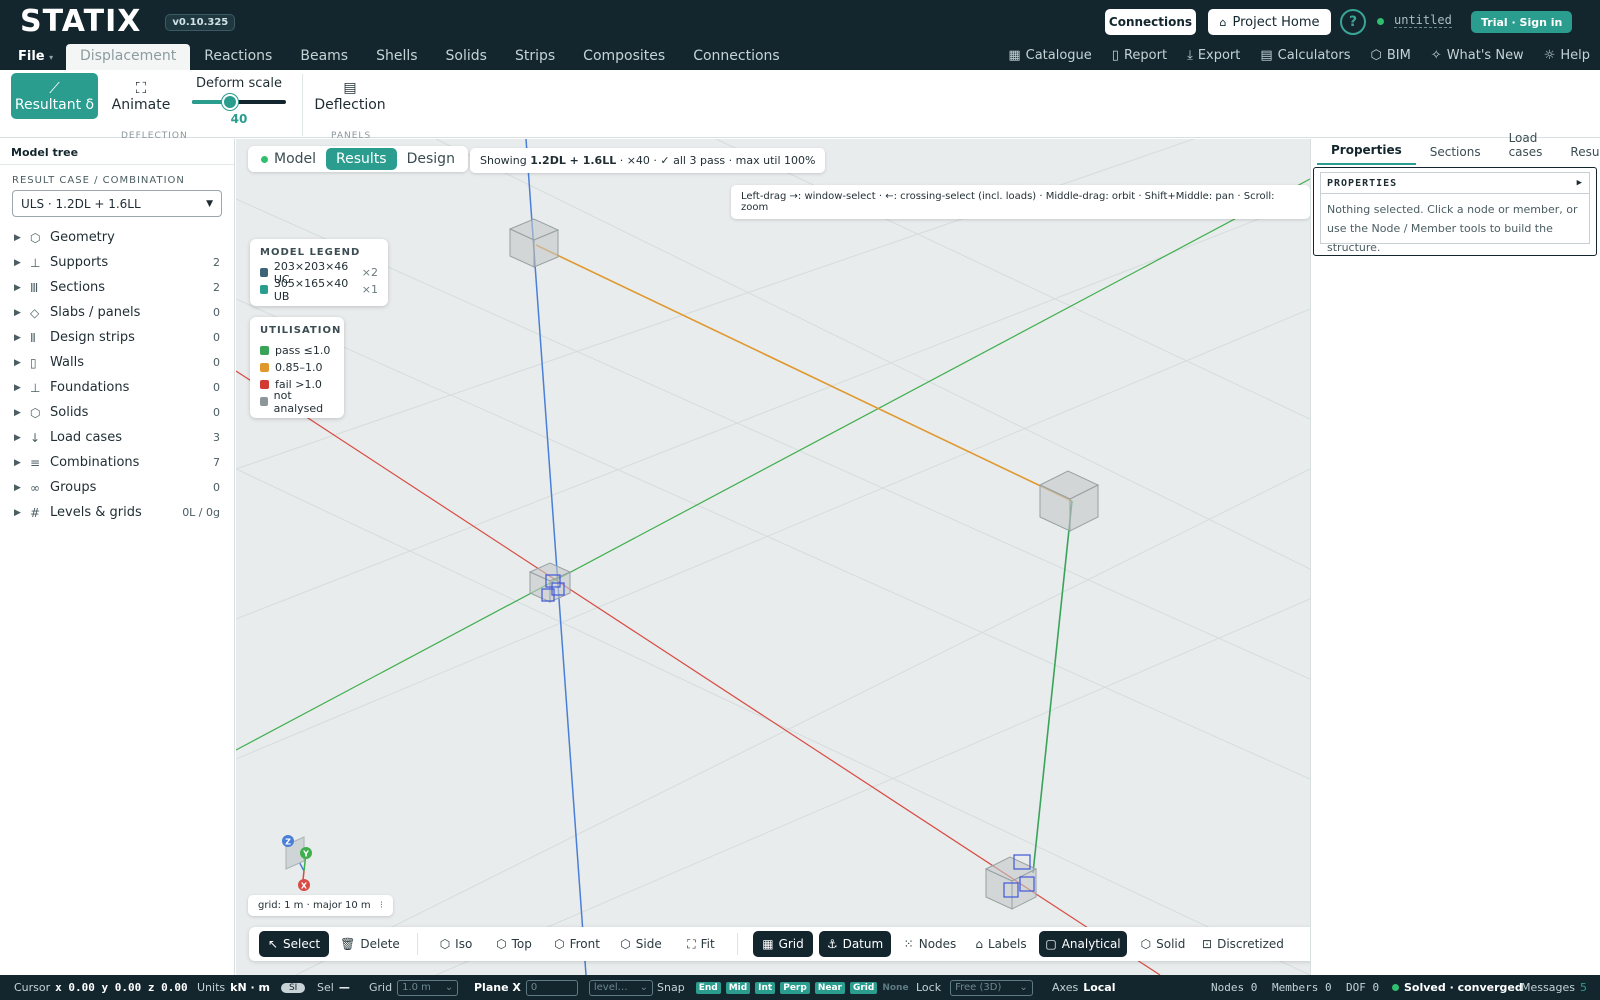 The width and height of the screenshot is (1600, 1000). Describe the element at coordinates (117, 412) in the screenshot. I see `tree-item-solids: ▶ ⬡ Solids 0` at that location.